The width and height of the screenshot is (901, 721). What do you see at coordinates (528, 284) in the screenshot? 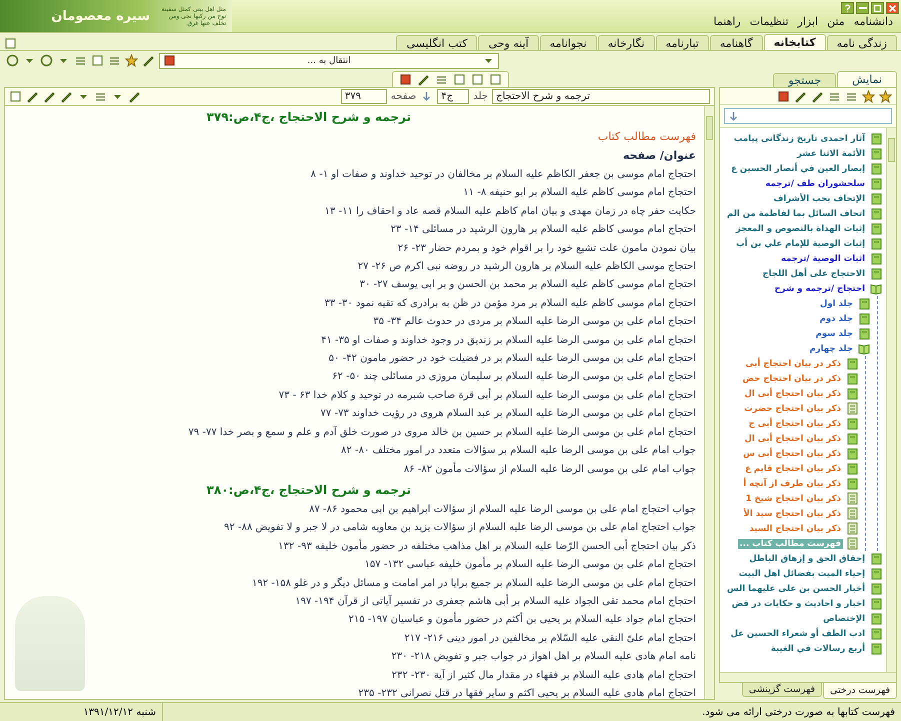
I see `contents-entry: احتجاج امام موسى كاظم عليه السلام بر محمد بن الحسن و بر ابى يوسف ۲۷- ۳۰` at bounding box center [528, 284].